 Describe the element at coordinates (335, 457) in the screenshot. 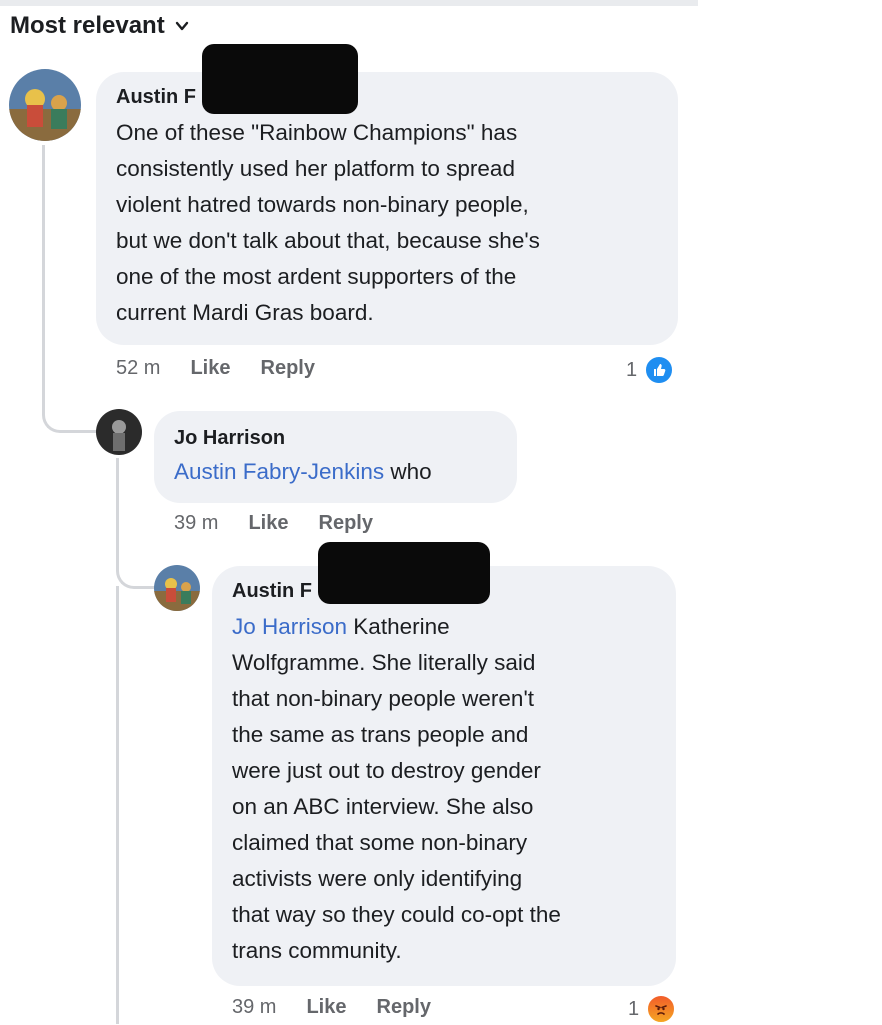

I see `comment-bubble: Jo Harrison Austin Fabry-Jenkins who` at that location.